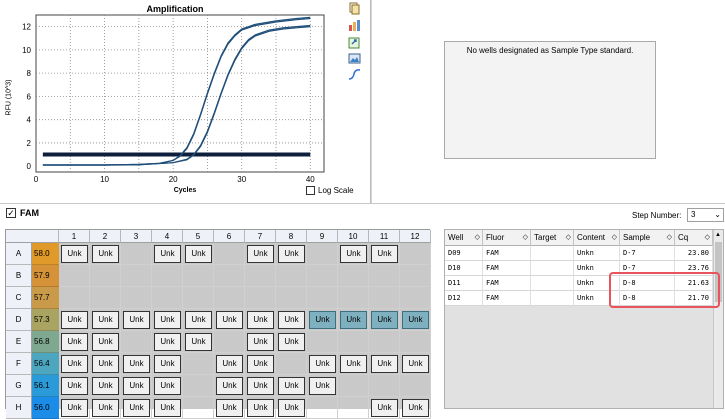 Image resolution: width=725 pixels, height=419 pixels. What do you see at coordinates (694, 238) in the screenshot?
I see `results-header-cq: Cq ◇` at bounding box center [694, 238].